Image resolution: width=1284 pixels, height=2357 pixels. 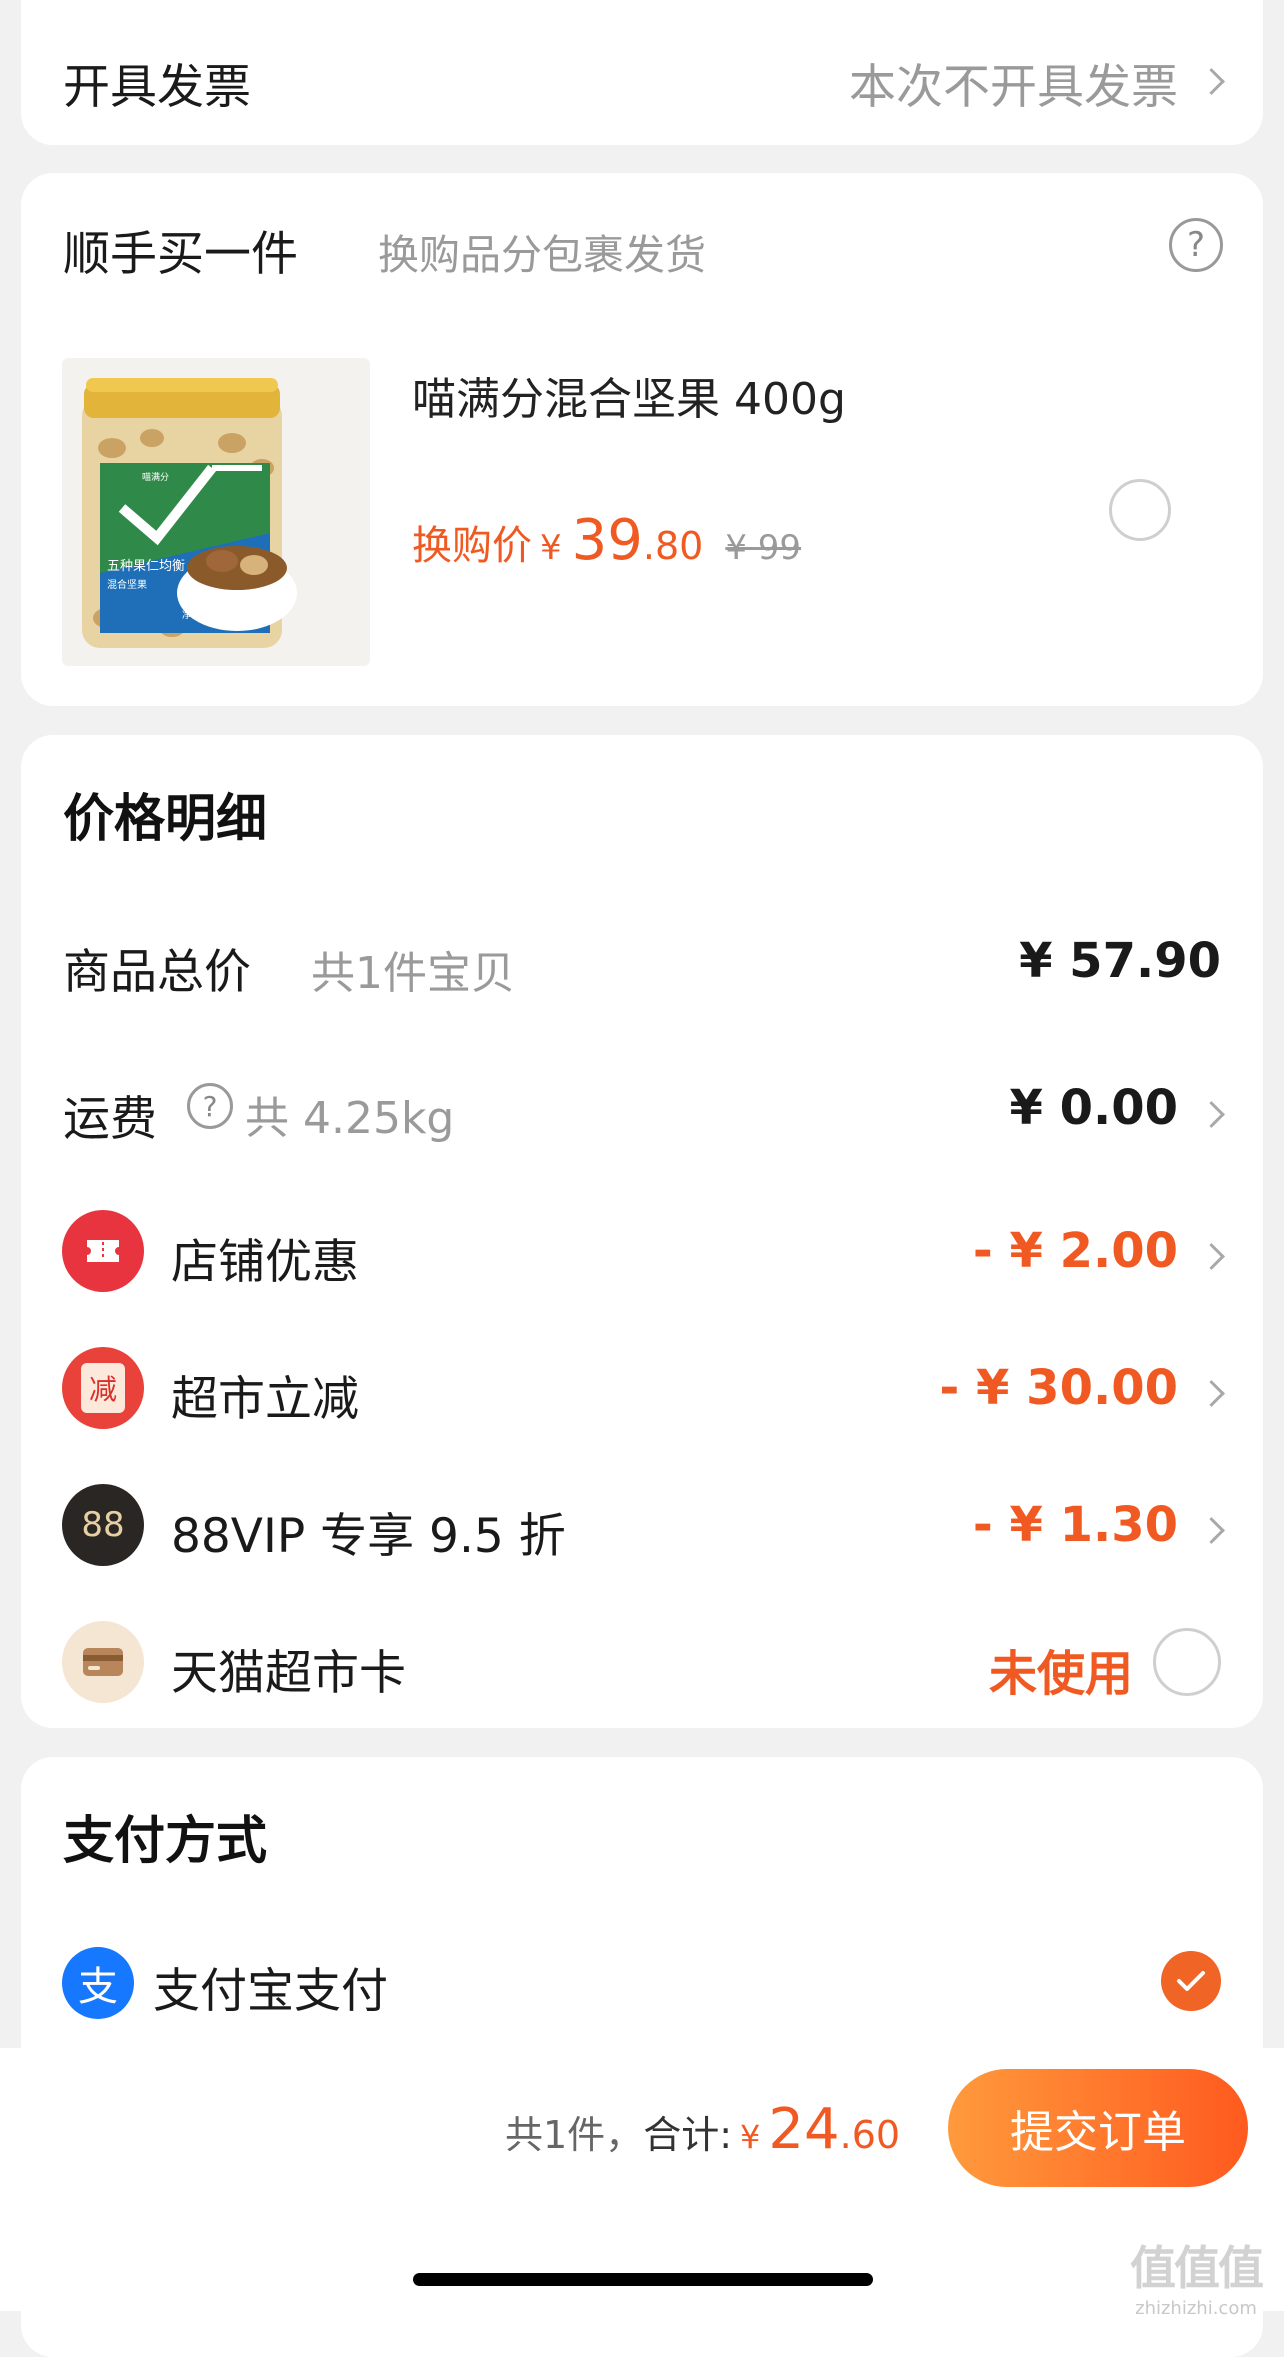 What do you see at coordinates (165, 819) in the screenshot?
I see `price-detail-title: 价格明细` at bounding box center [165, 819].